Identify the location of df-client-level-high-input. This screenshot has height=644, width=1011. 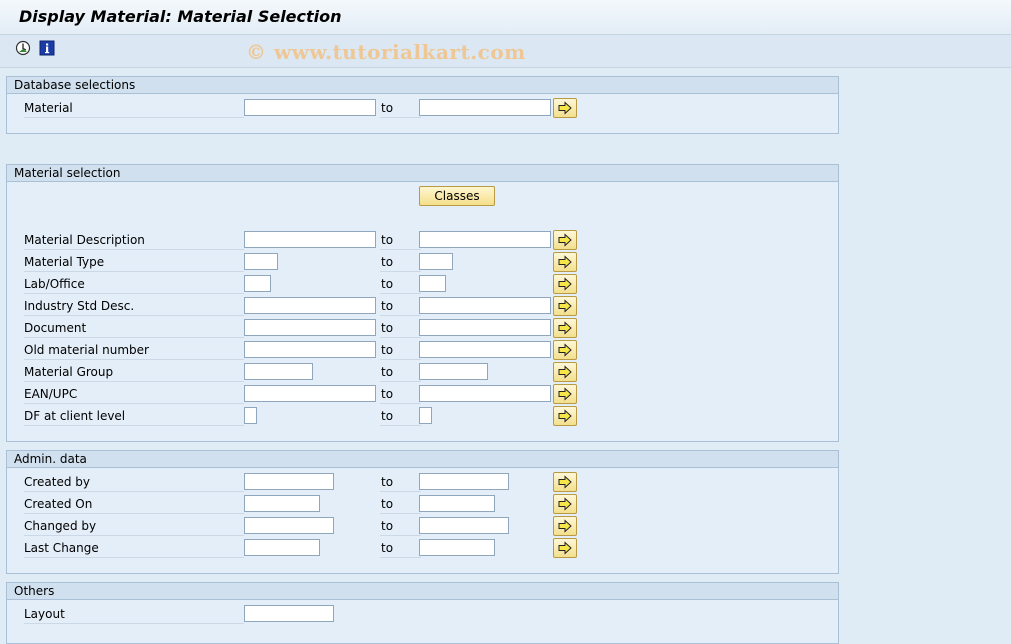
(425, 415).